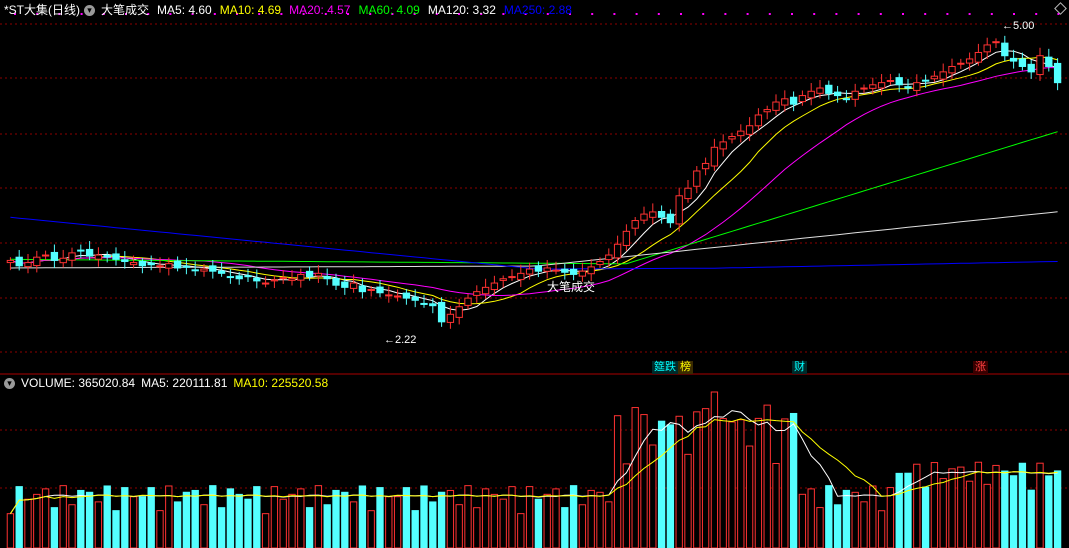 Image resolution: width=1069 pixels, height=548 pixels. What do you see at coordinates (685, 367) in the screenshot?
I see `event-marker-list: 榜` at bounding box center [685, 367].